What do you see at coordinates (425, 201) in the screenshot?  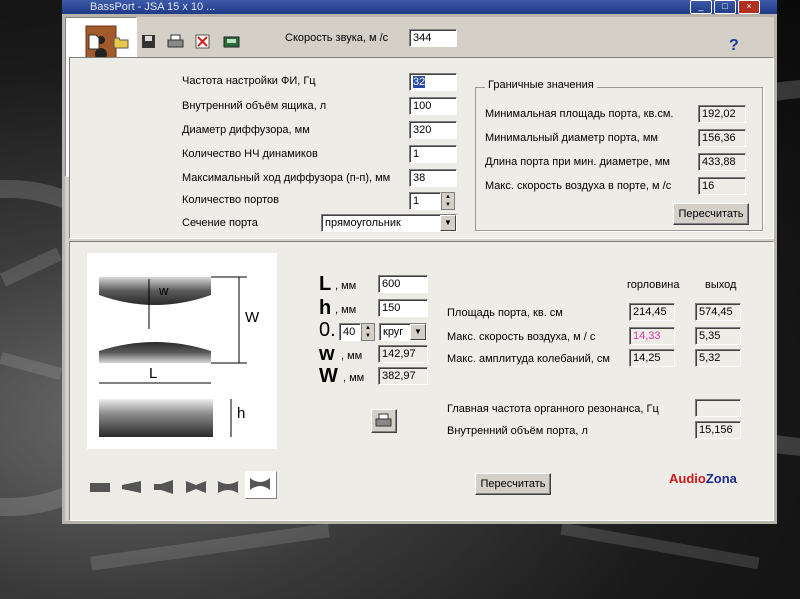 I see `ports-count-input: 1` at bounding box center [425, 201].